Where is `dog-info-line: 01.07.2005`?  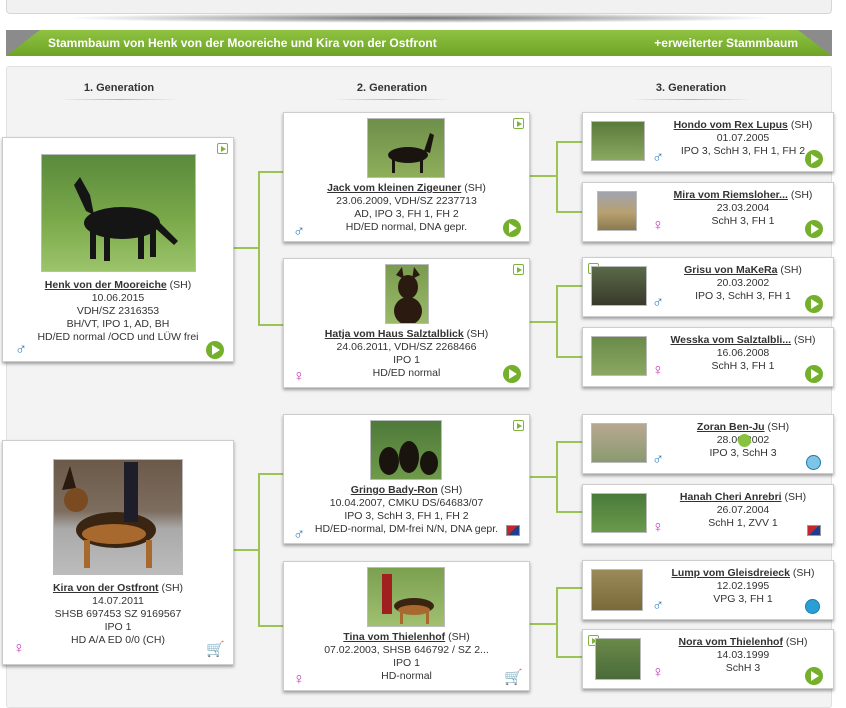 dog-info-line: 01.07.2005 is located at coordinates (743, 138).